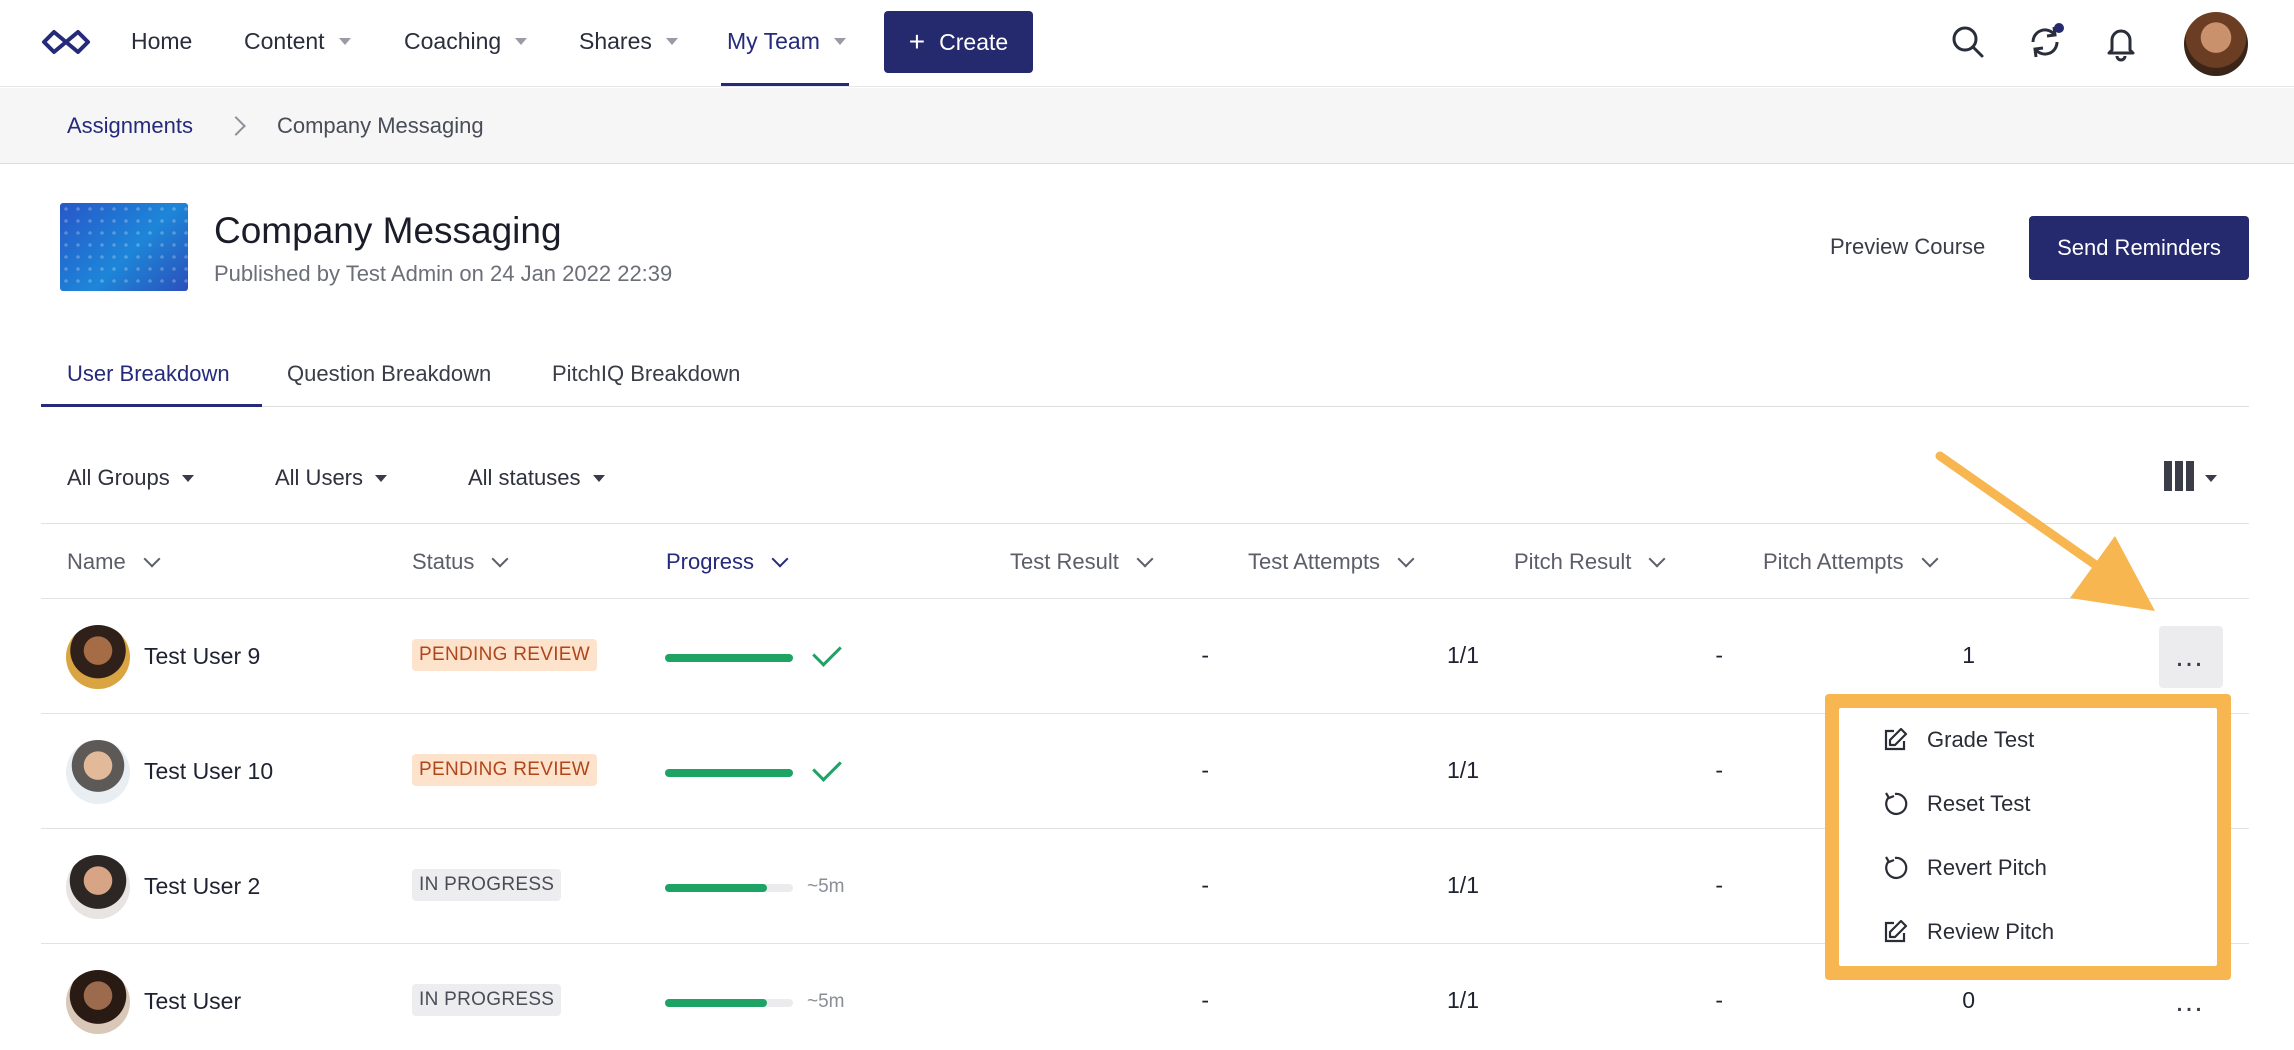 This screenshot has height=1050, width=2294. Describe the element at coordinates (460, 562) in the screenshot. I see `col-status: Status` at that location.